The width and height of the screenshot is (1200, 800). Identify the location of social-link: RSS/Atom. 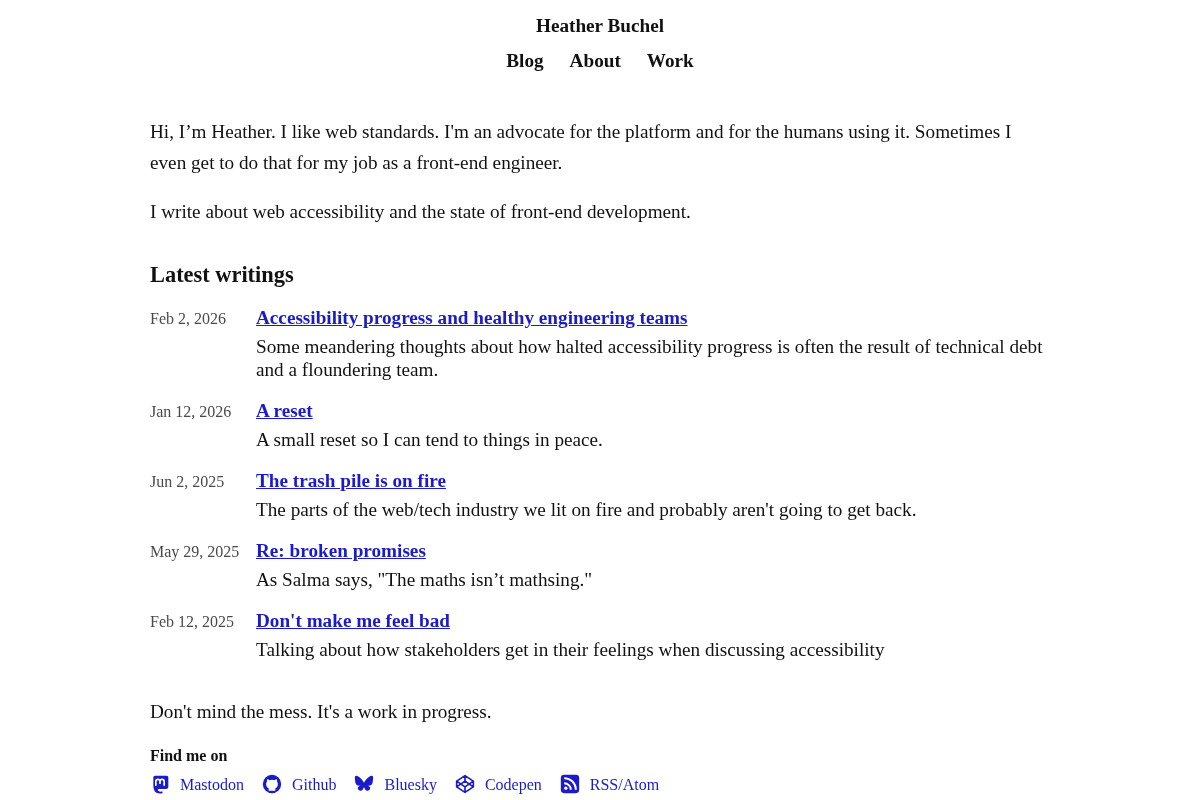
(609, 784).